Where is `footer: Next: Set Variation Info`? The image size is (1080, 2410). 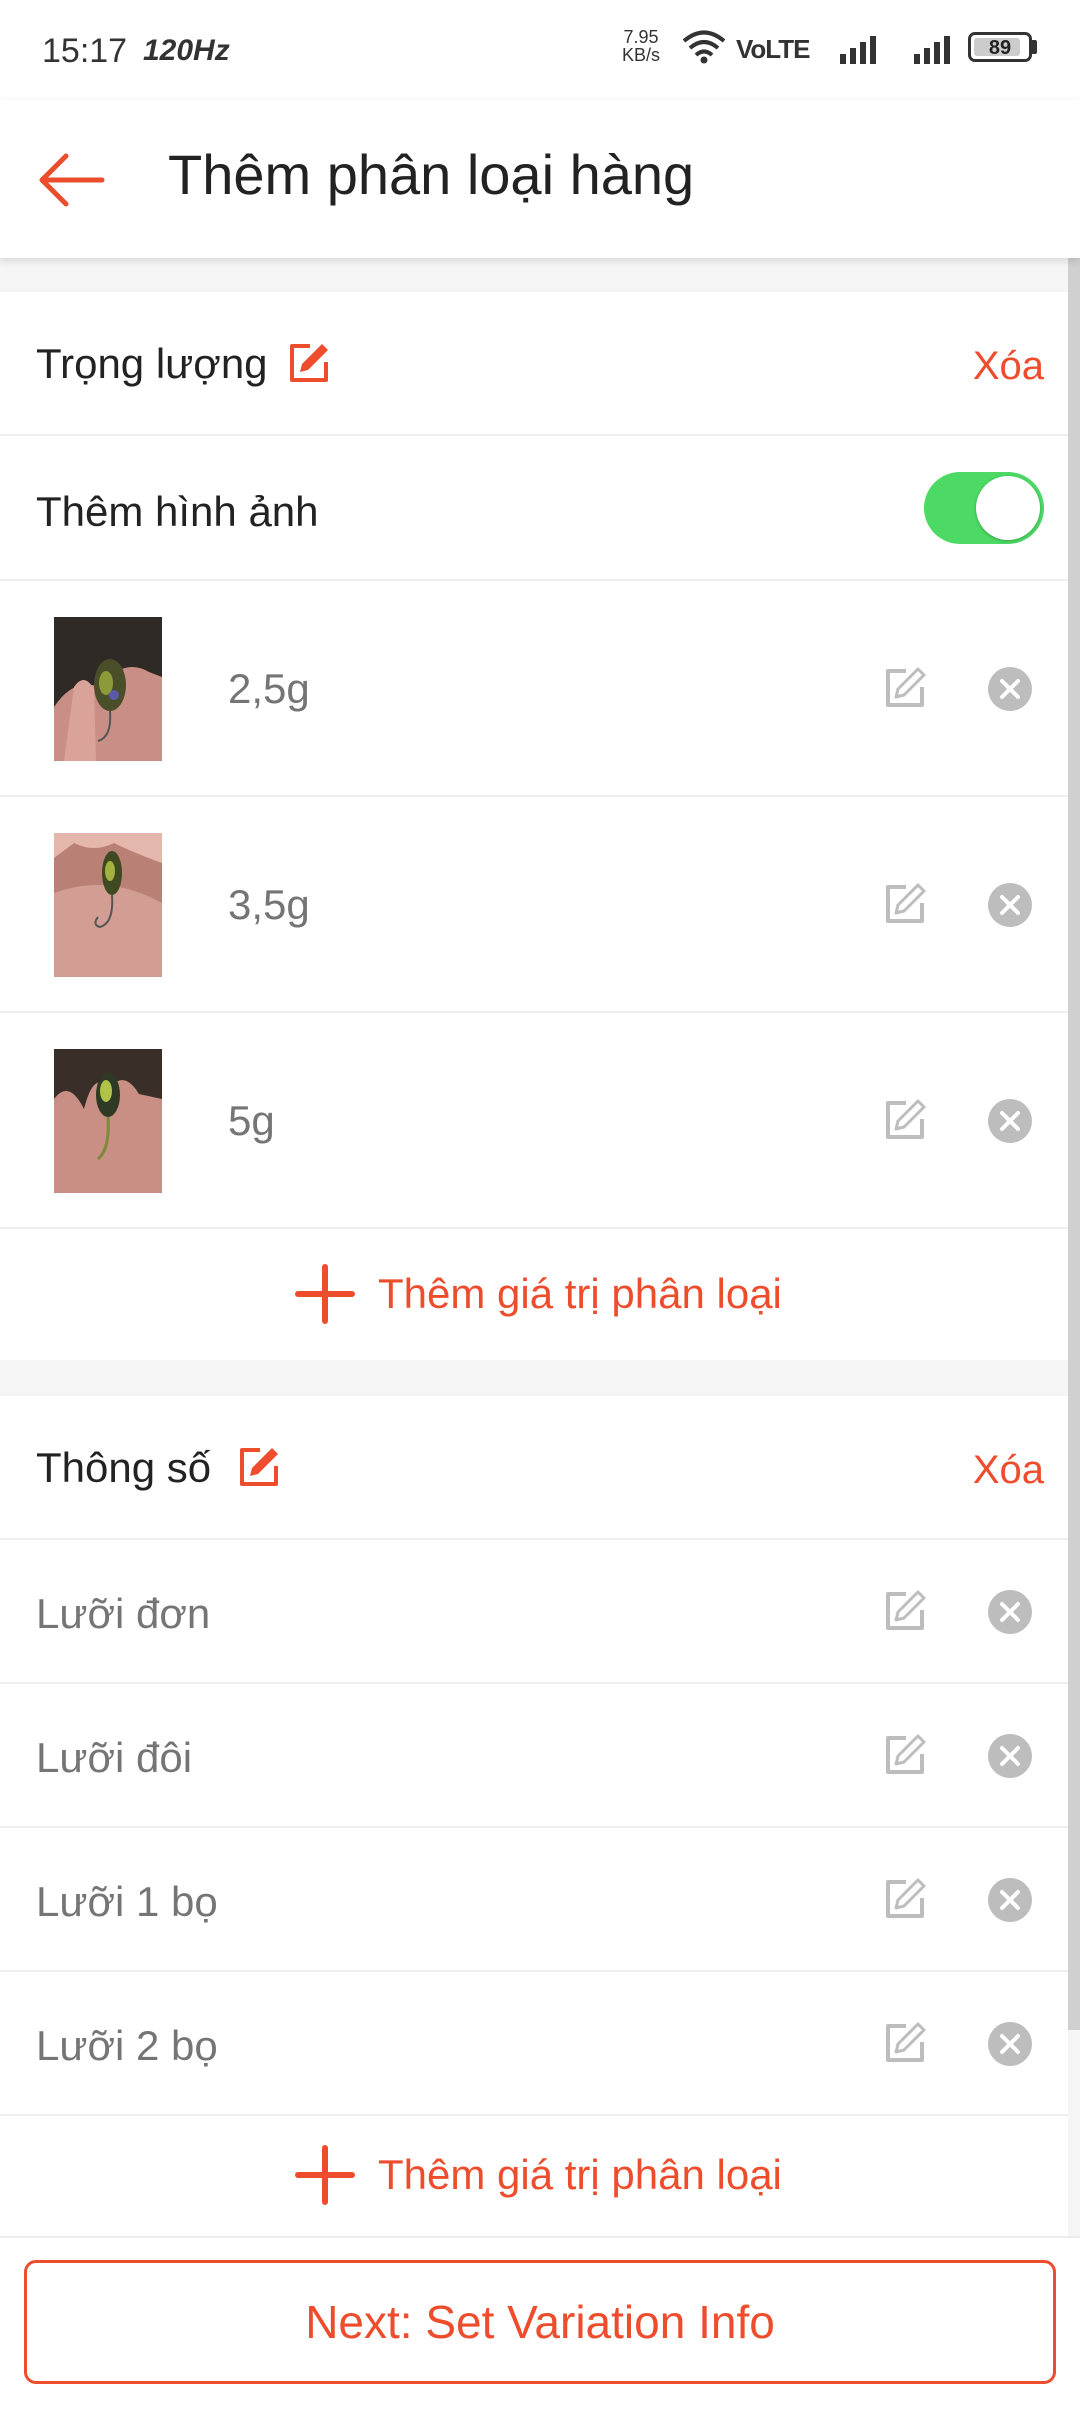 footer: Next: Set Variation Info is located at coordinates (540, 2323).